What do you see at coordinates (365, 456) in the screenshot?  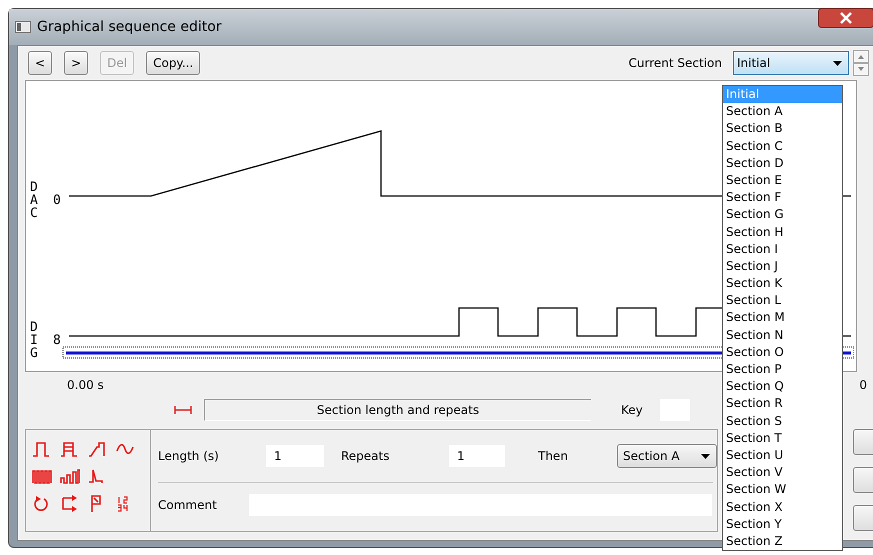 I see `field-label: Repeats` at bounding box center [365, 456].